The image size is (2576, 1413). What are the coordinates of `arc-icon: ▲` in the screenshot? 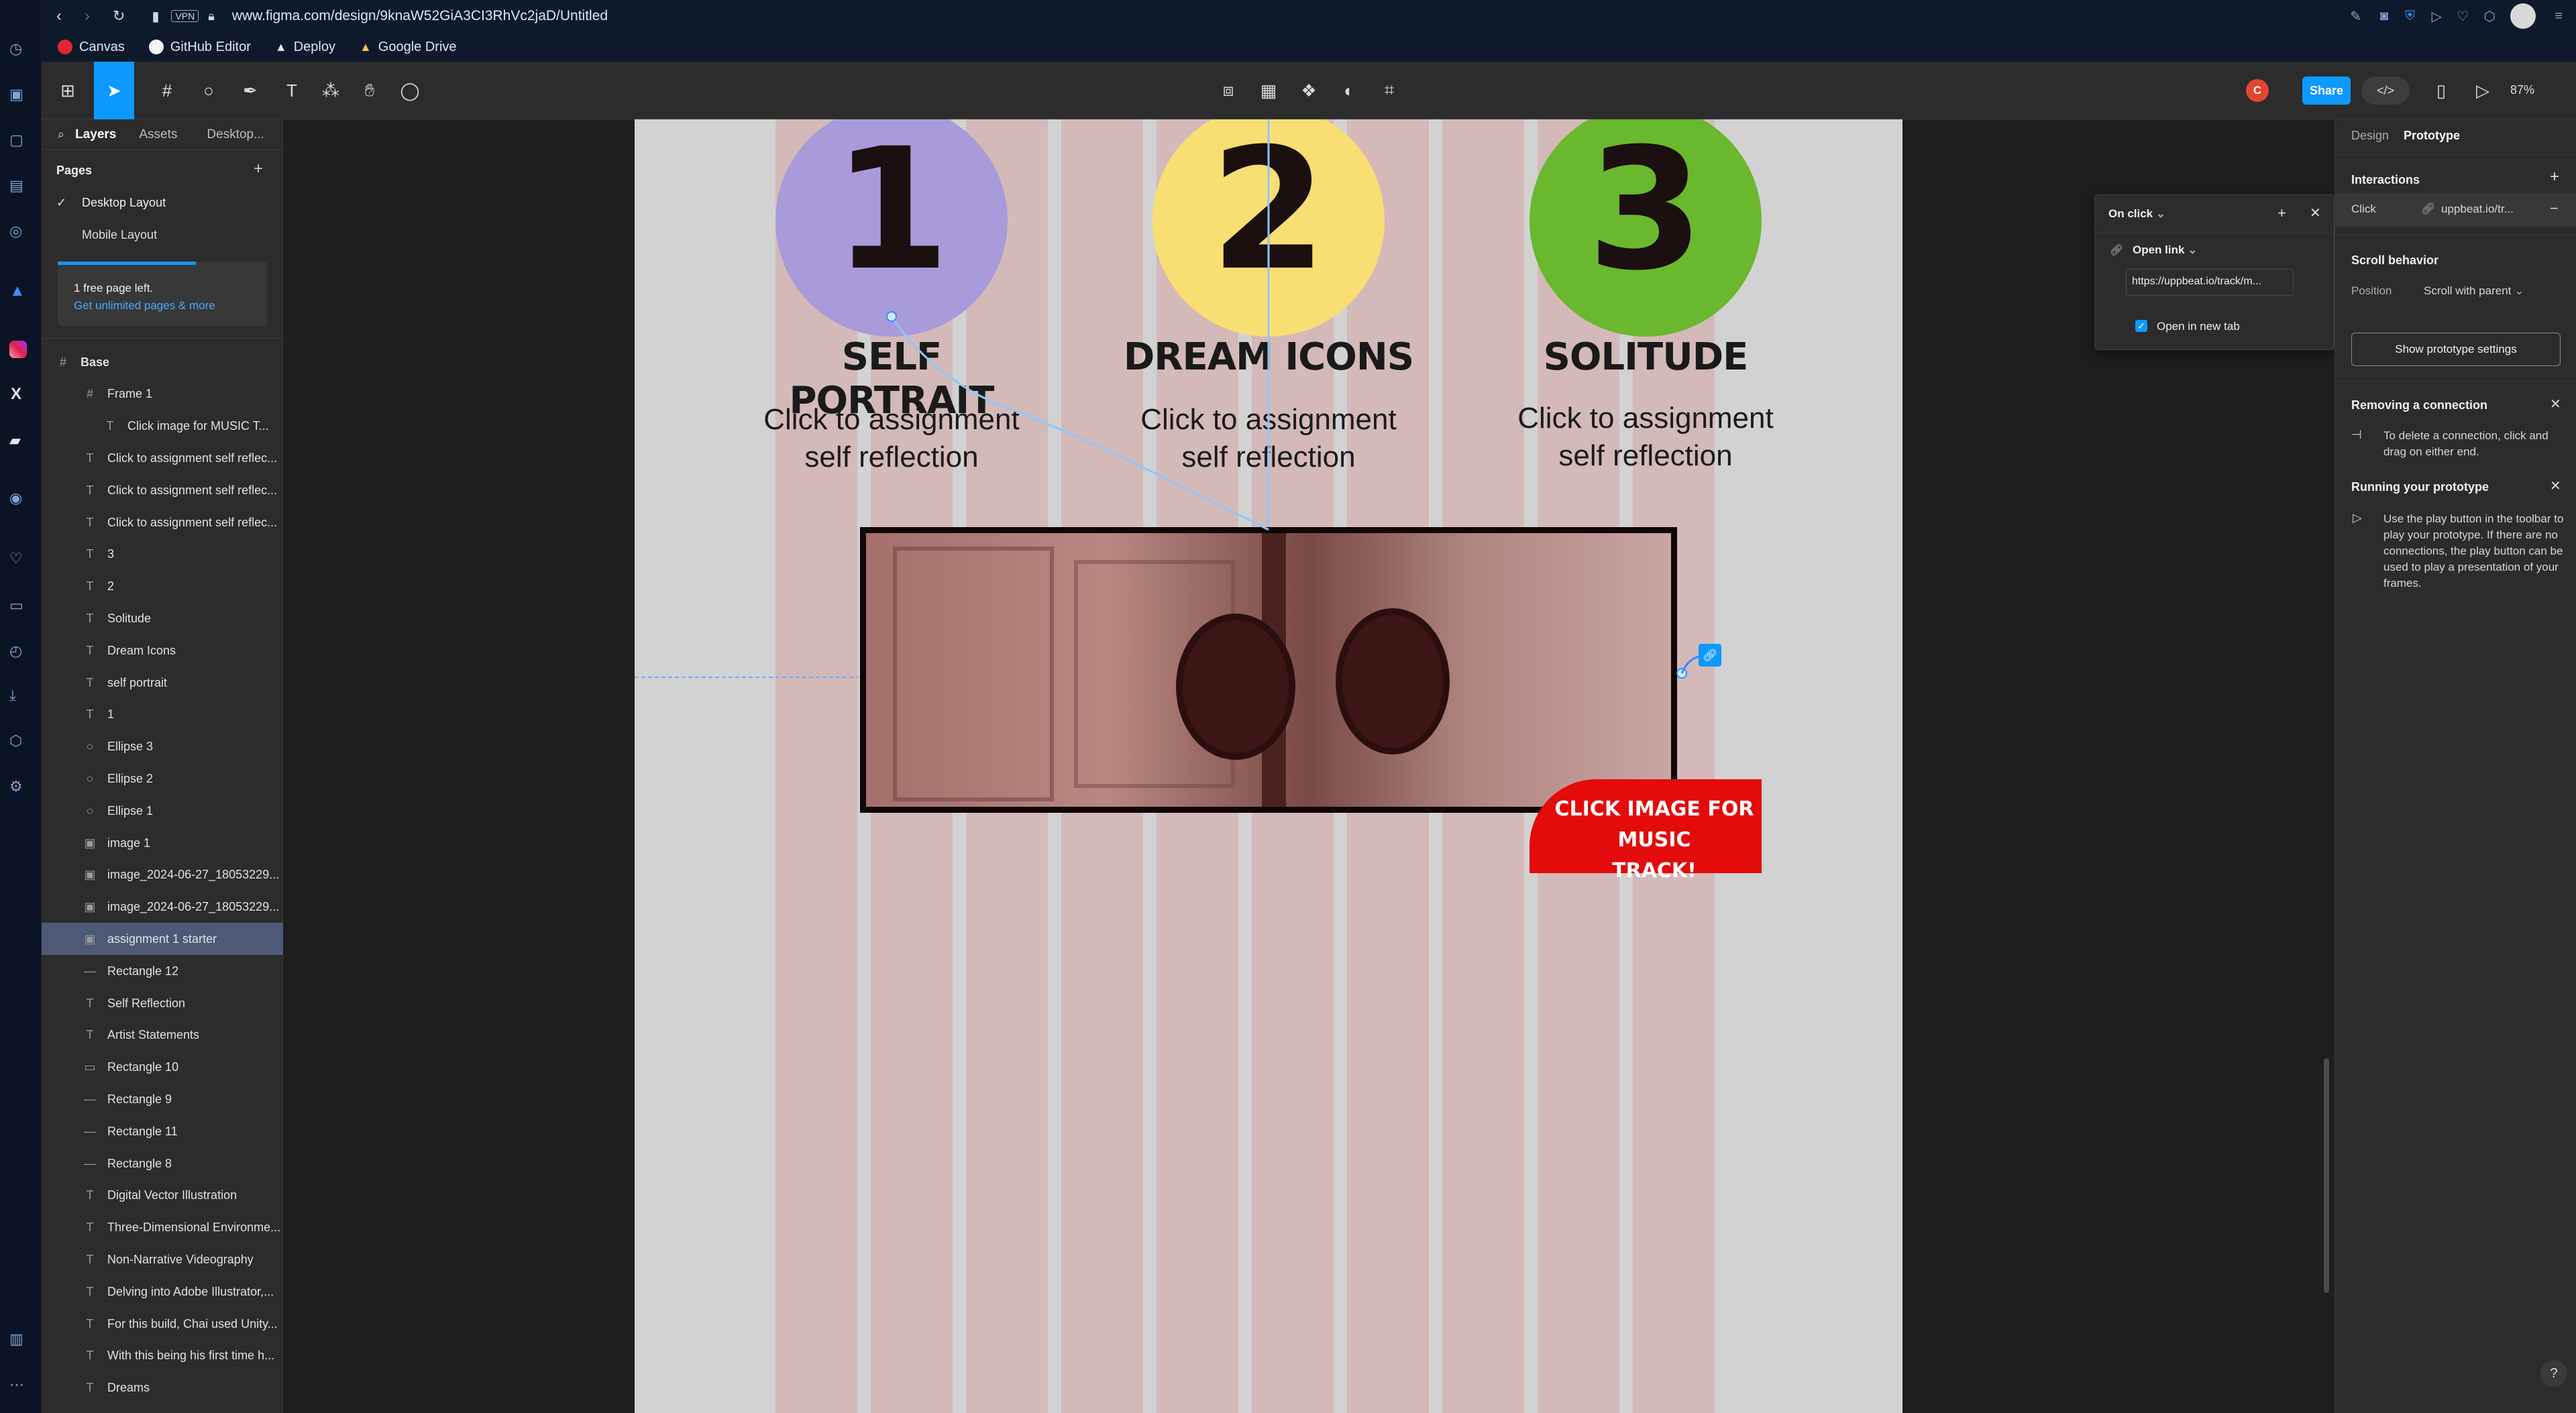 It's located at (17, 291).